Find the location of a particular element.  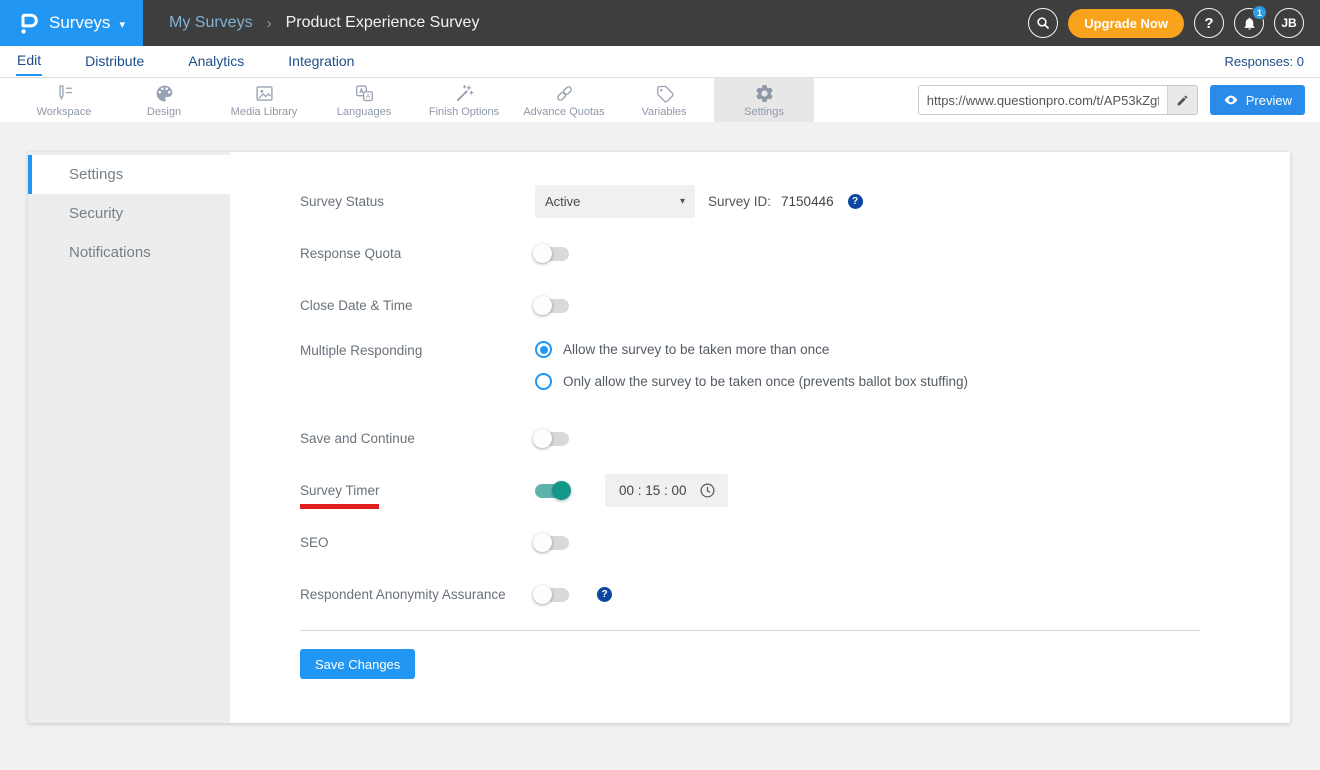

eye-icon is located at coordinates (1231, 100).